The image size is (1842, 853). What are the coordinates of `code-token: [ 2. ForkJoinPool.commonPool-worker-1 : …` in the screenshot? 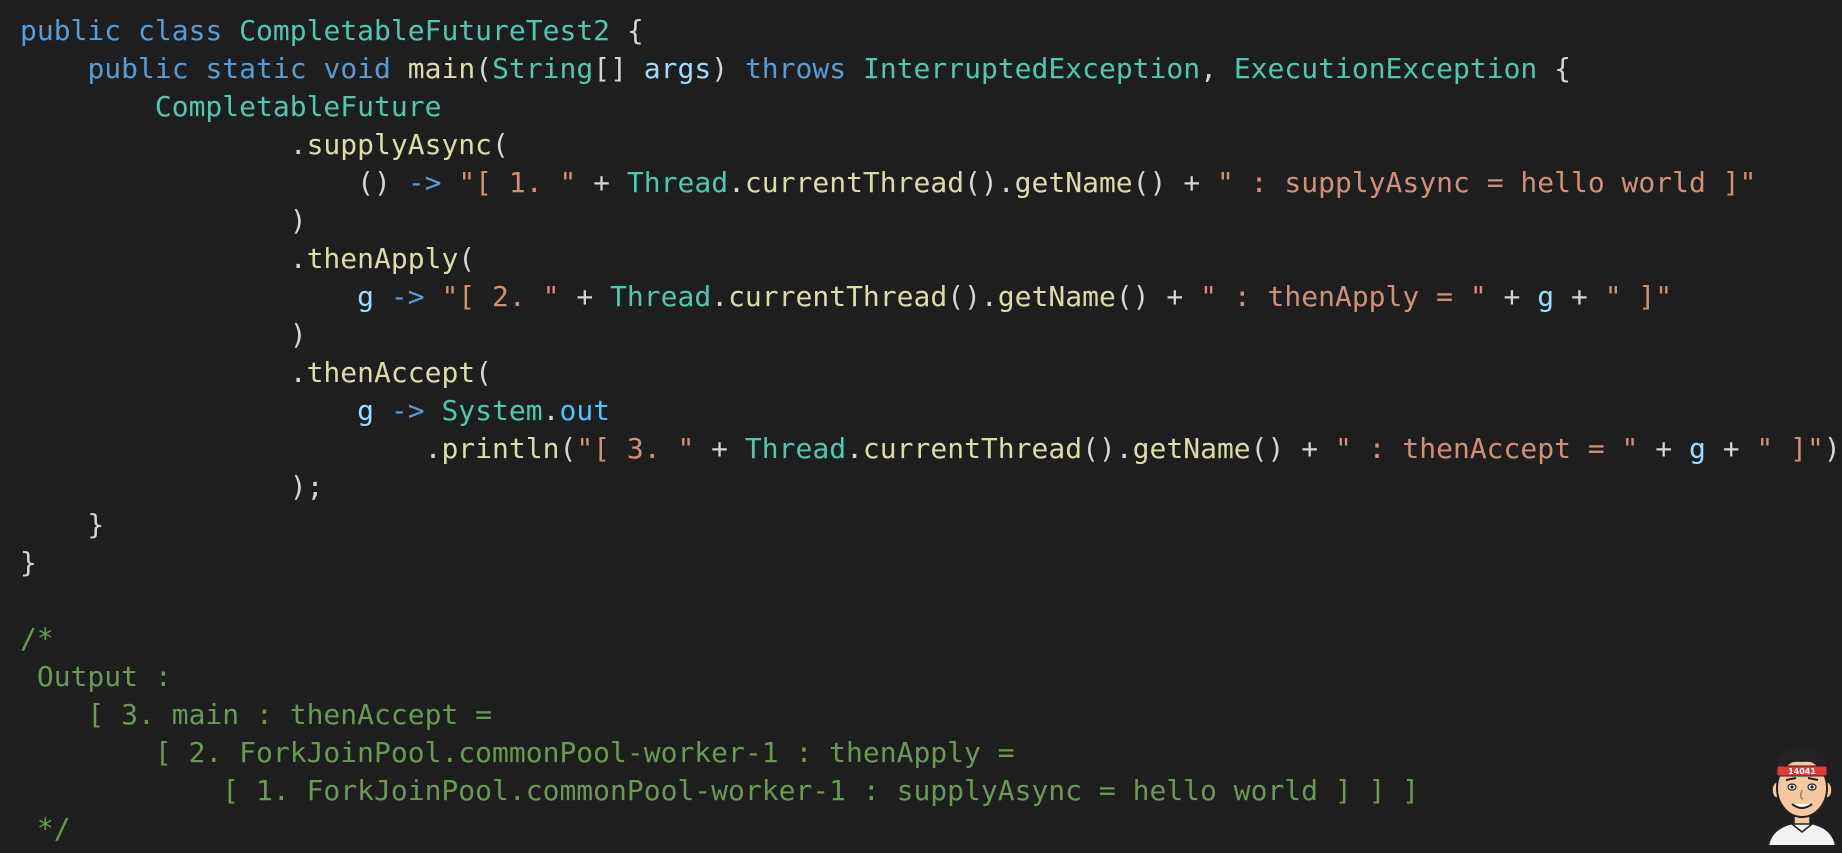 It's located at (517, 752).